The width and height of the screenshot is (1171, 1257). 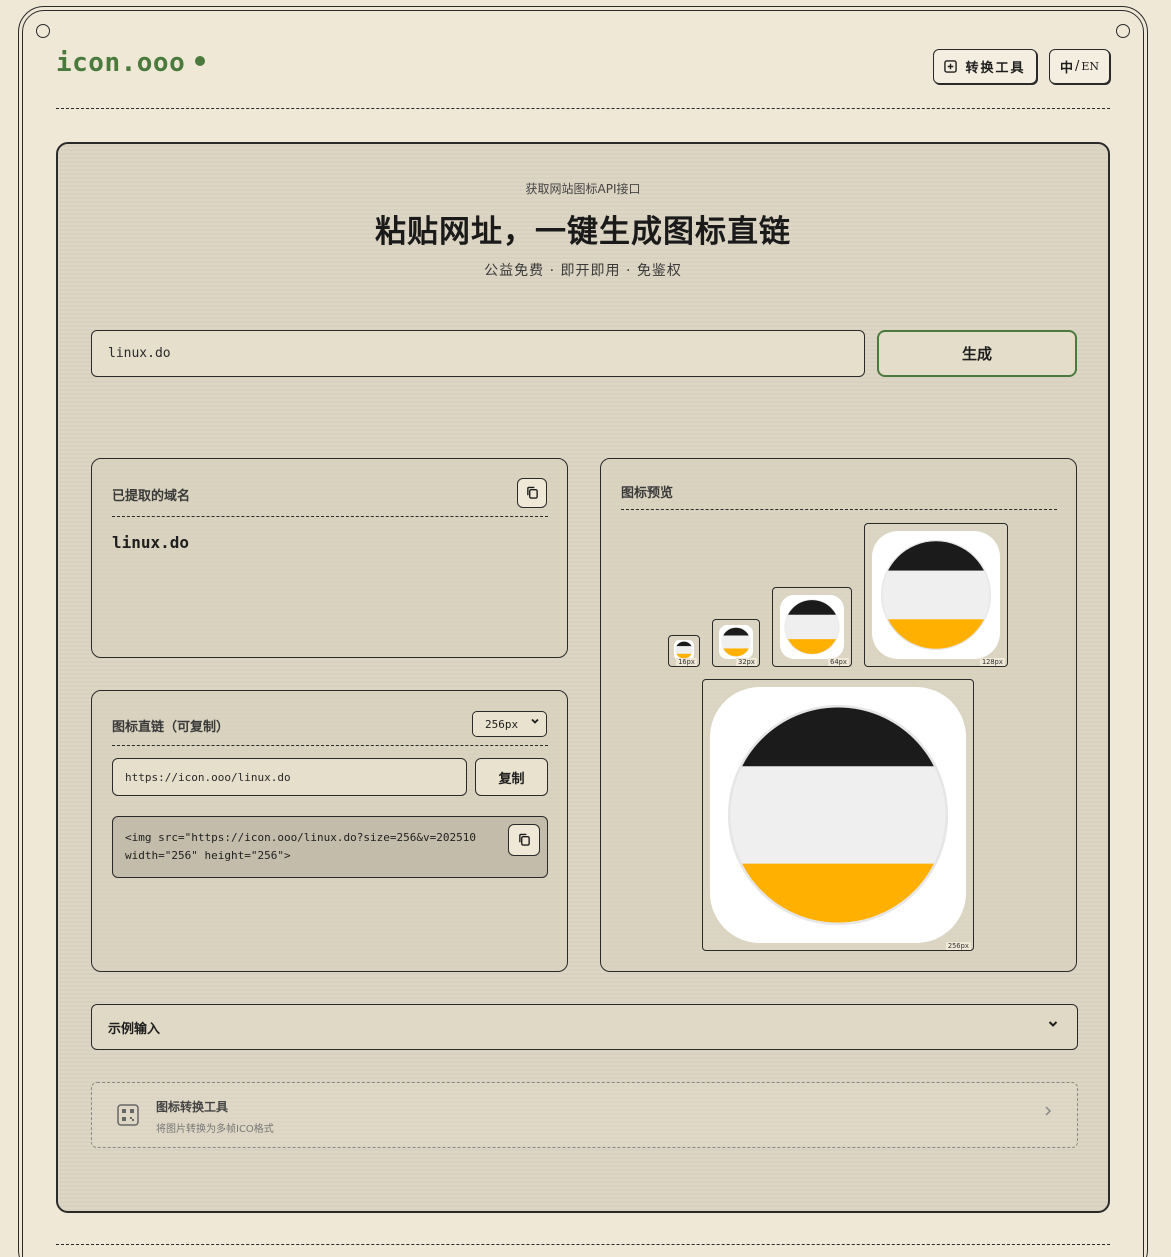 I want to click on hero-eyebrow: 获取网站图标API接口, so click(x=583, y=189).